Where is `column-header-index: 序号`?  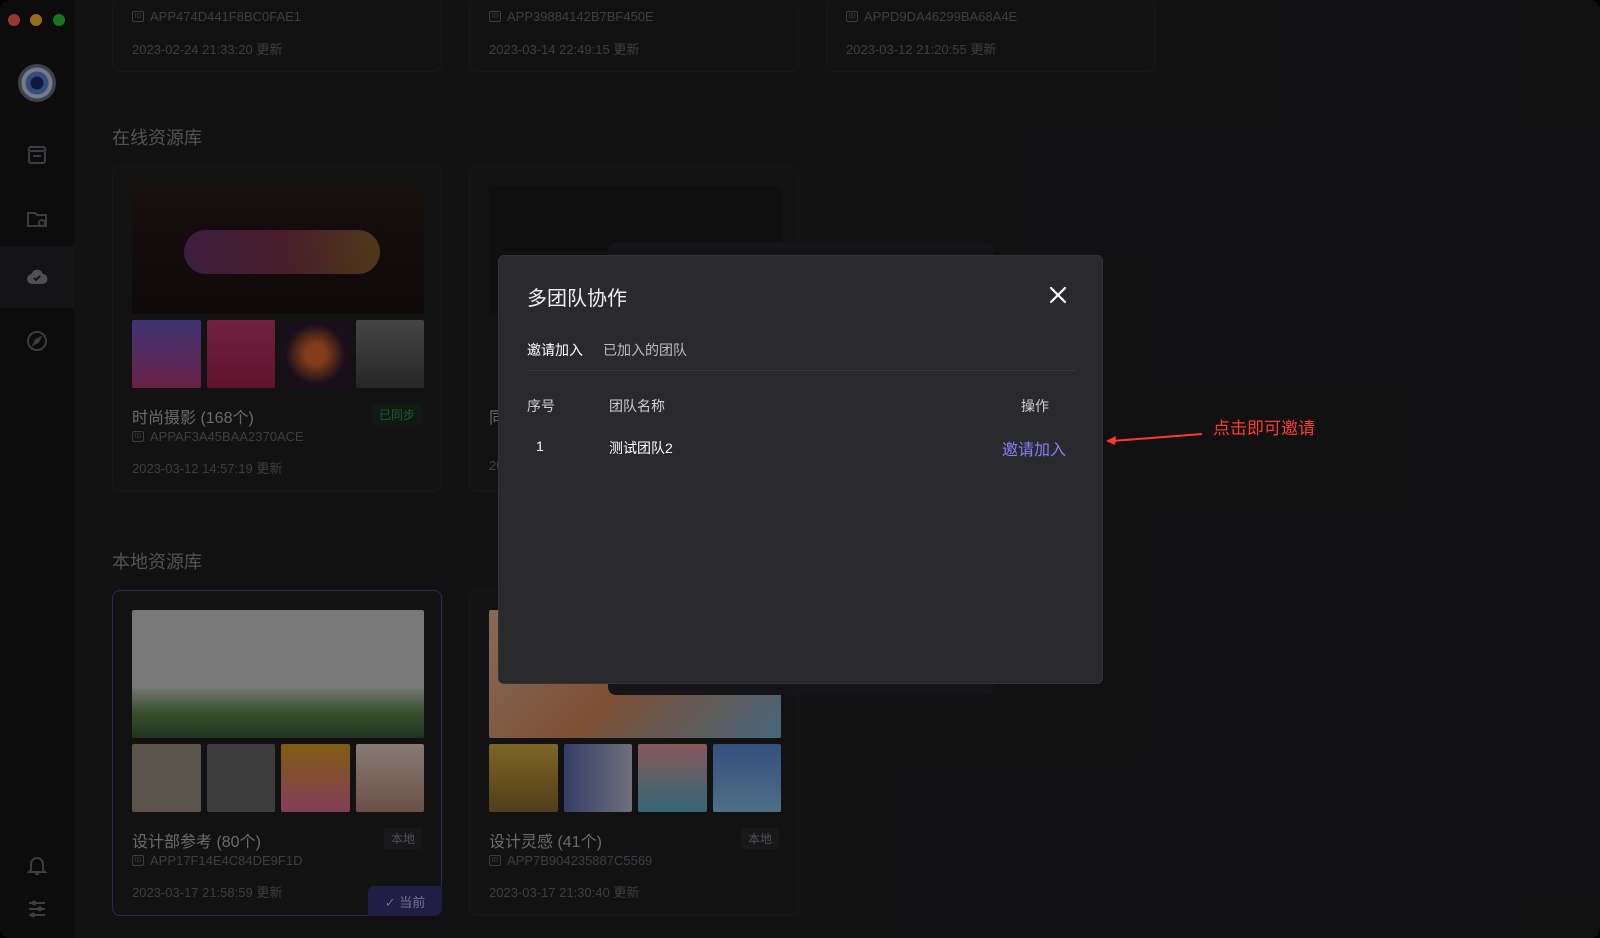
column-header-index: 序号 is located at coordinates (541, 406).